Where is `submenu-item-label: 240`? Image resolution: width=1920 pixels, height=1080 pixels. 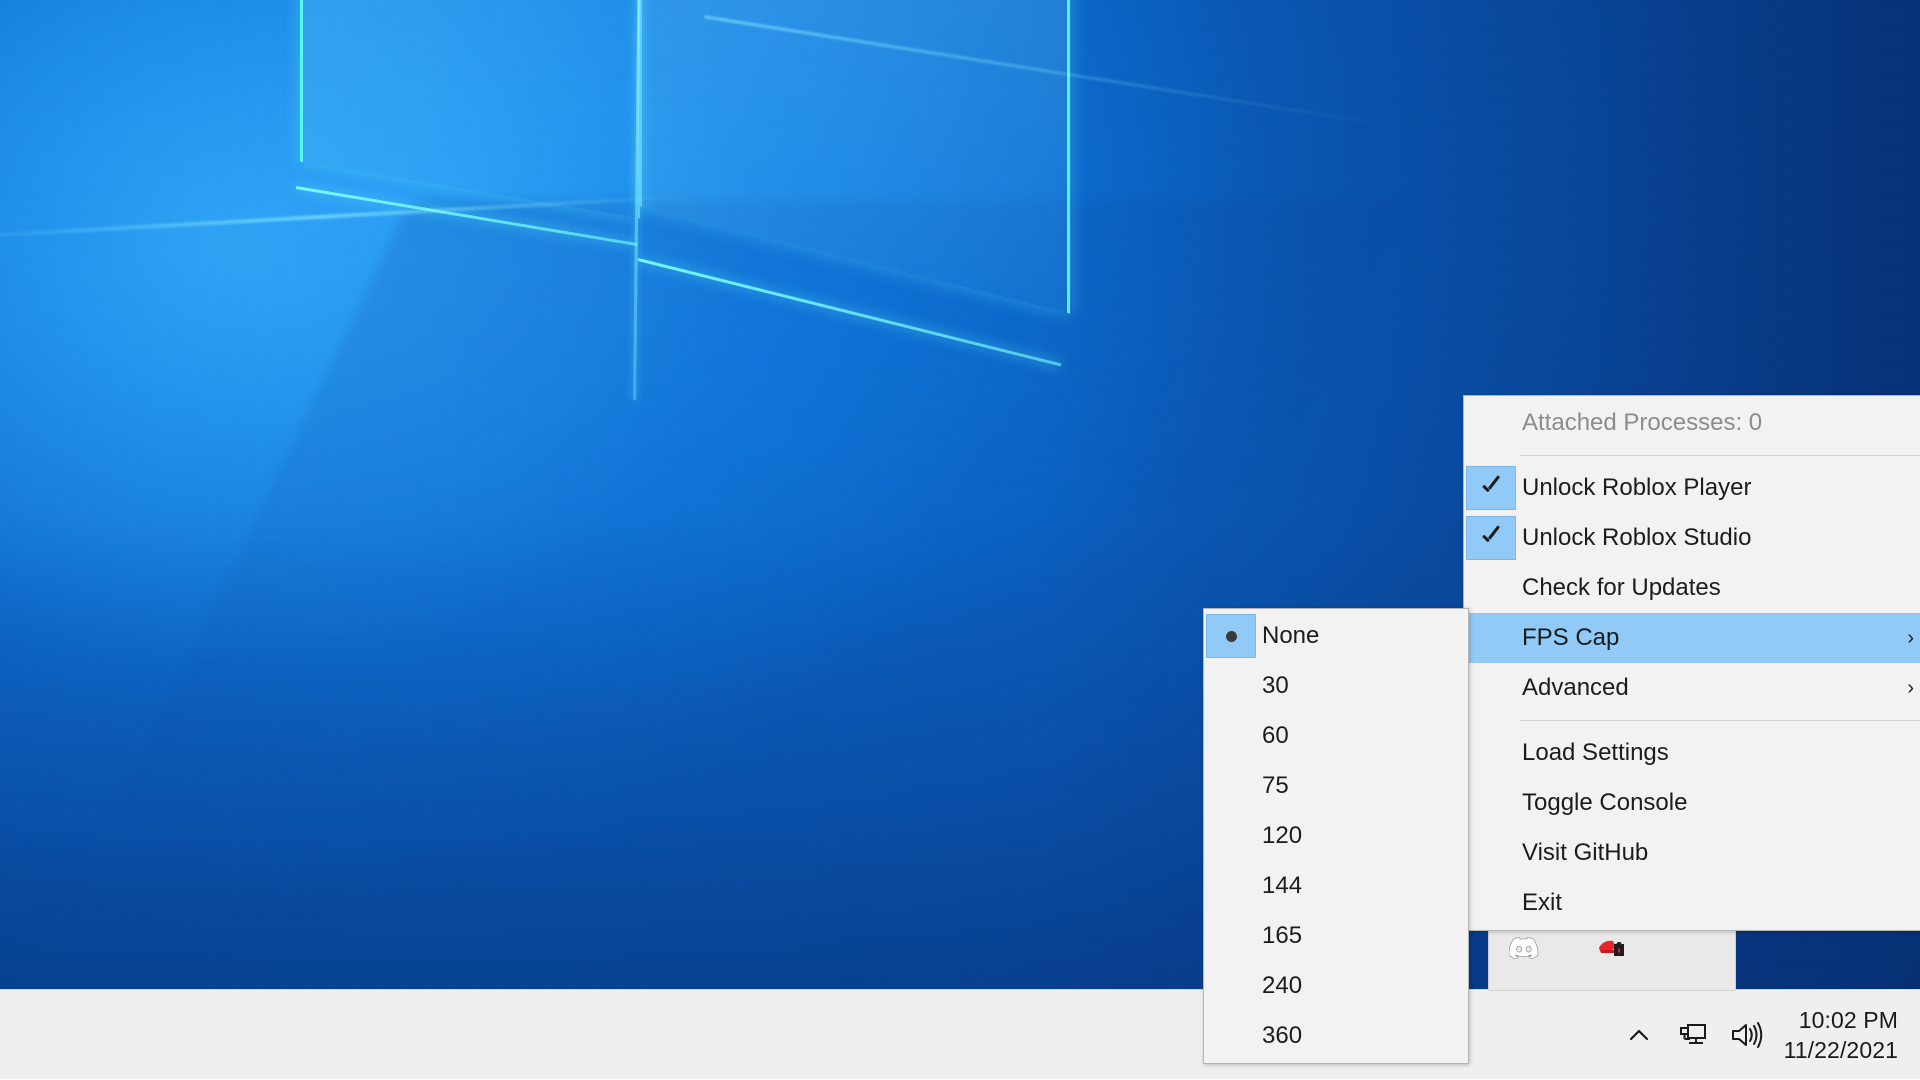 submenu-item-label: 240 is located at coordinates (1282, 985).